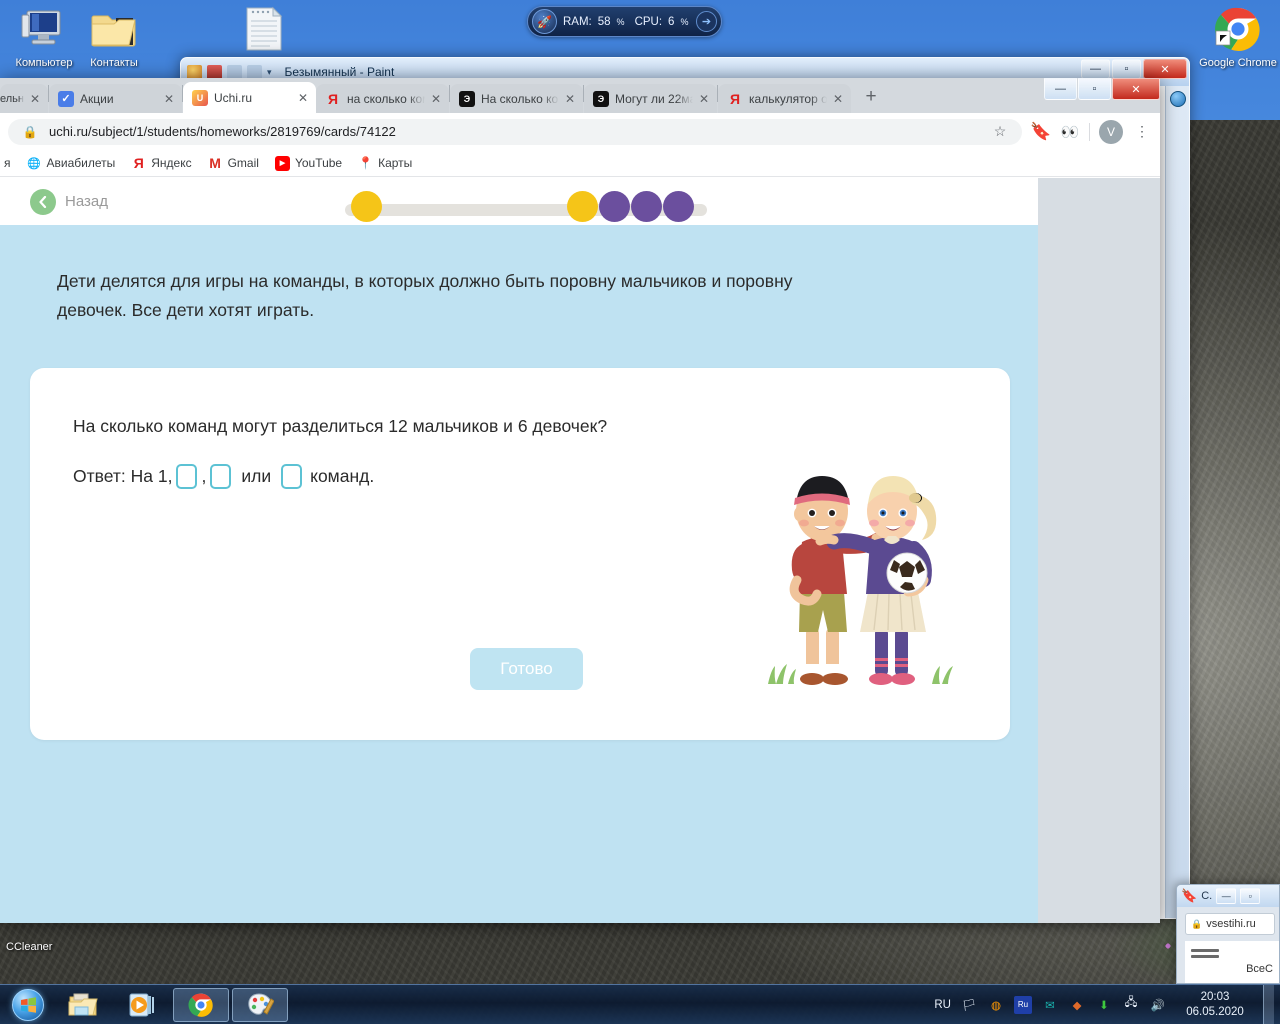  I want to click on browser-tab-3: Я на сколько ком ✕, so click(382, 98).